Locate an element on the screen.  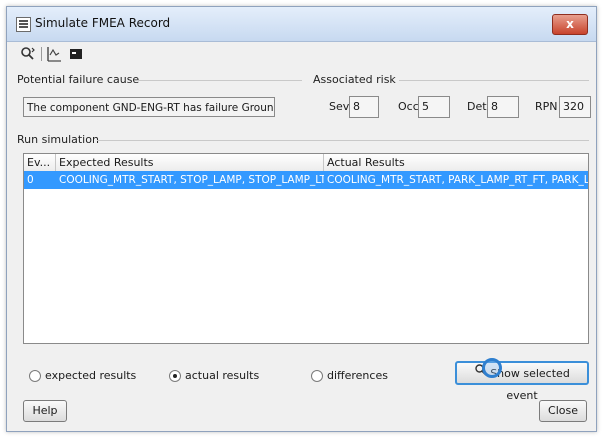
filter-icon is located at coordinates (54, 54).